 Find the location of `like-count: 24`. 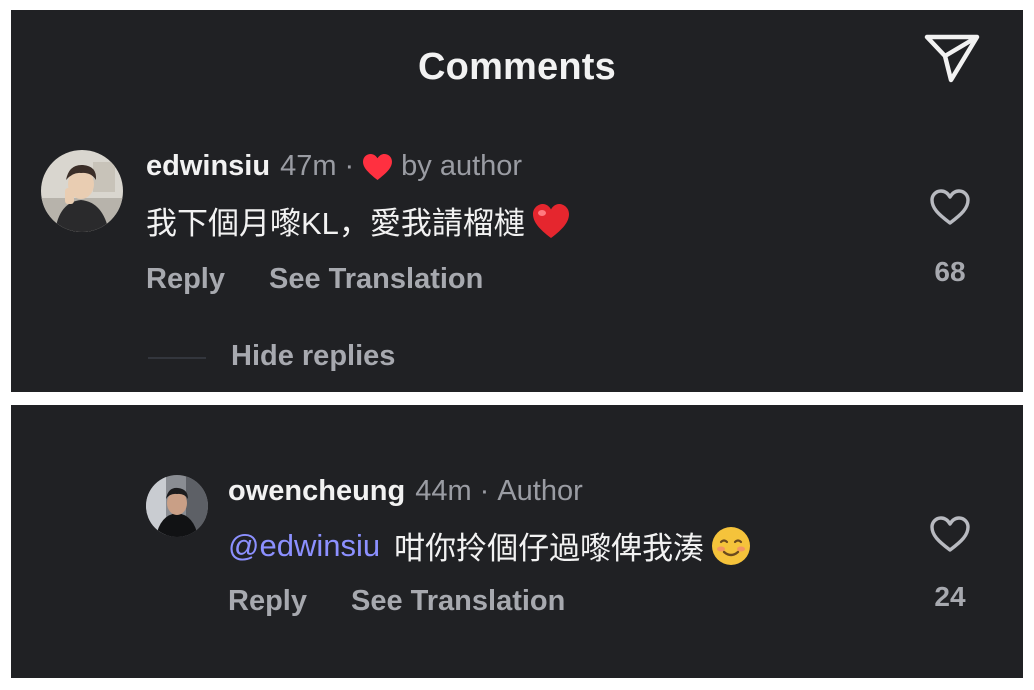

like-count: 24 is located at coordinates (950, 596).